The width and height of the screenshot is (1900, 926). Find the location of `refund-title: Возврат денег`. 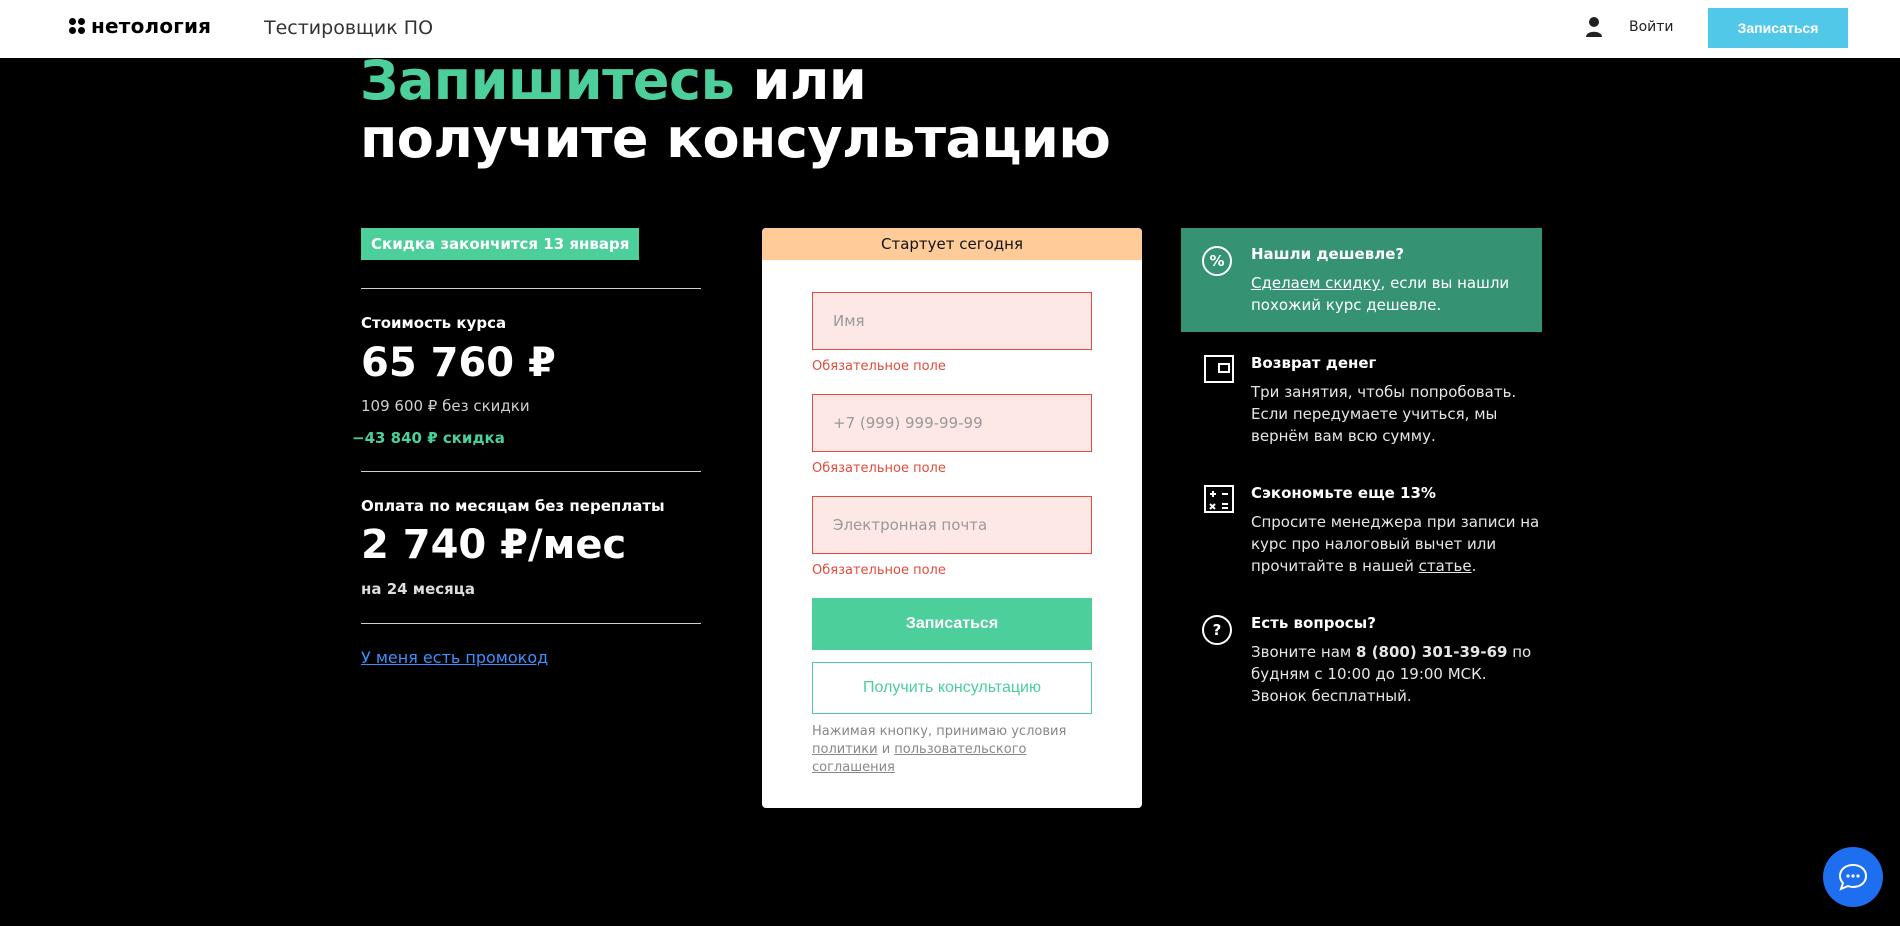

refund-title: Возврат денег is located at coordinates (1314, 363).